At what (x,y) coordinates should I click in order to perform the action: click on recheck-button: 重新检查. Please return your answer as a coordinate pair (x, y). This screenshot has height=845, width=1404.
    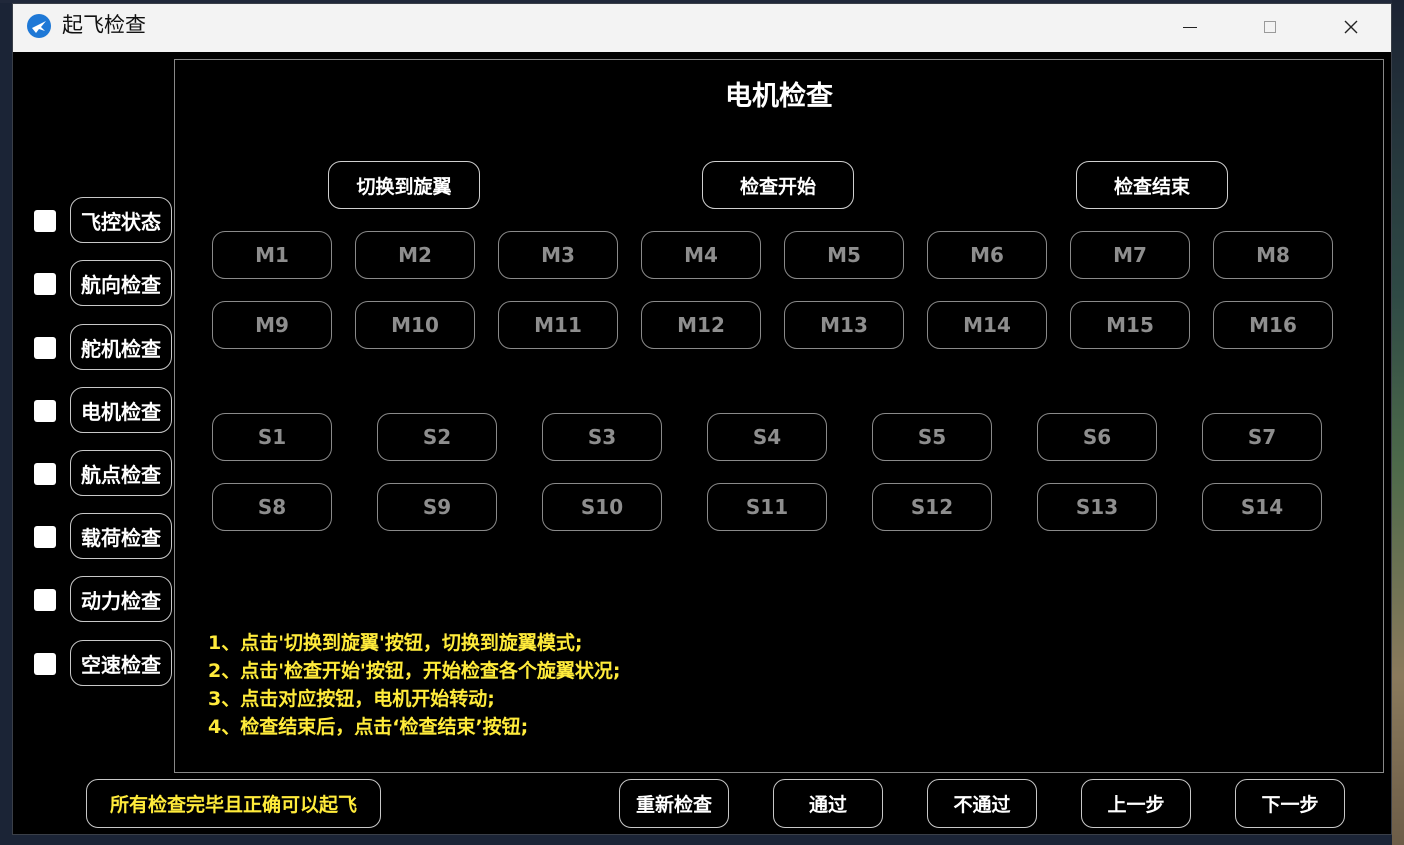
    Looking at the image, I should click on (674, 803).